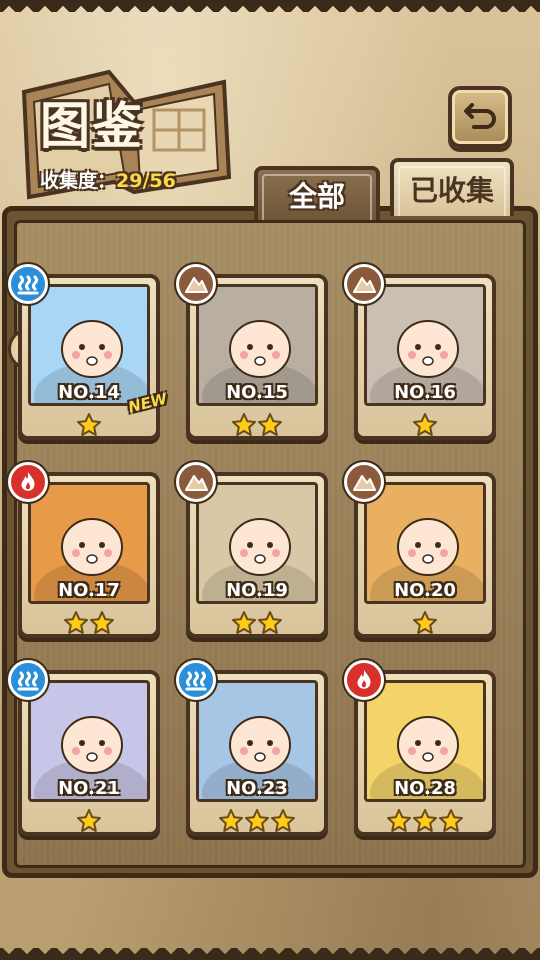 The height and width of the screenshot is (960, 540). I want to click on monster-number: NO.16, so click(425, 392).